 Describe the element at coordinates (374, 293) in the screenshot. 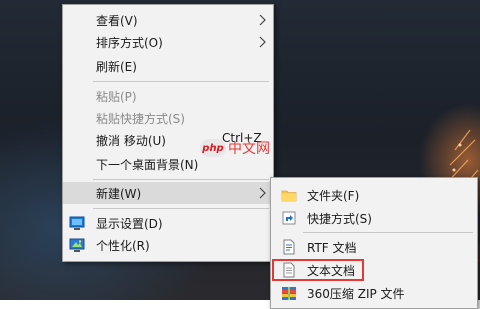

I see `submenu-item-zip-file: 360压缩 ZIP 文件` at that location.